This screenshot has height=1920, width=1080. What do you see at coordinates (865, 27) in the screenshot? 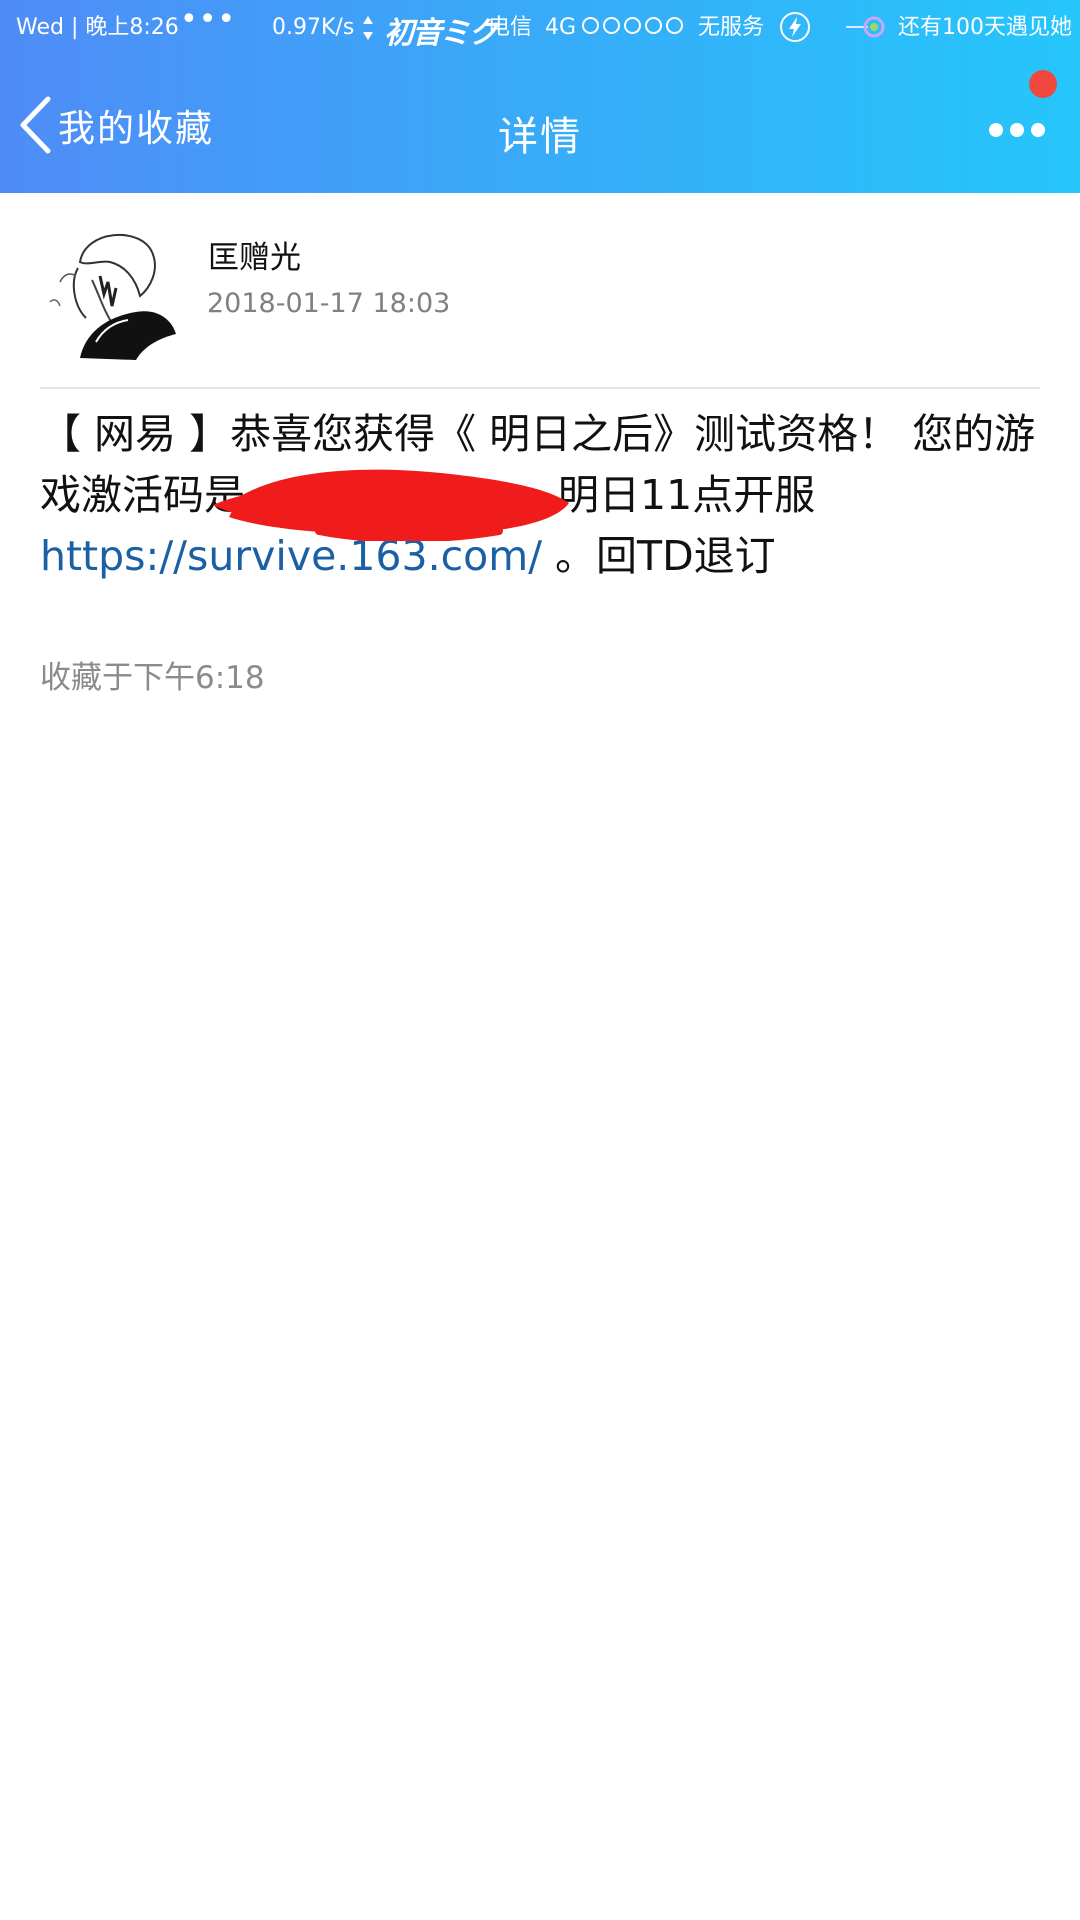
I see `music-note-icon` at bounding box center [865, 27].